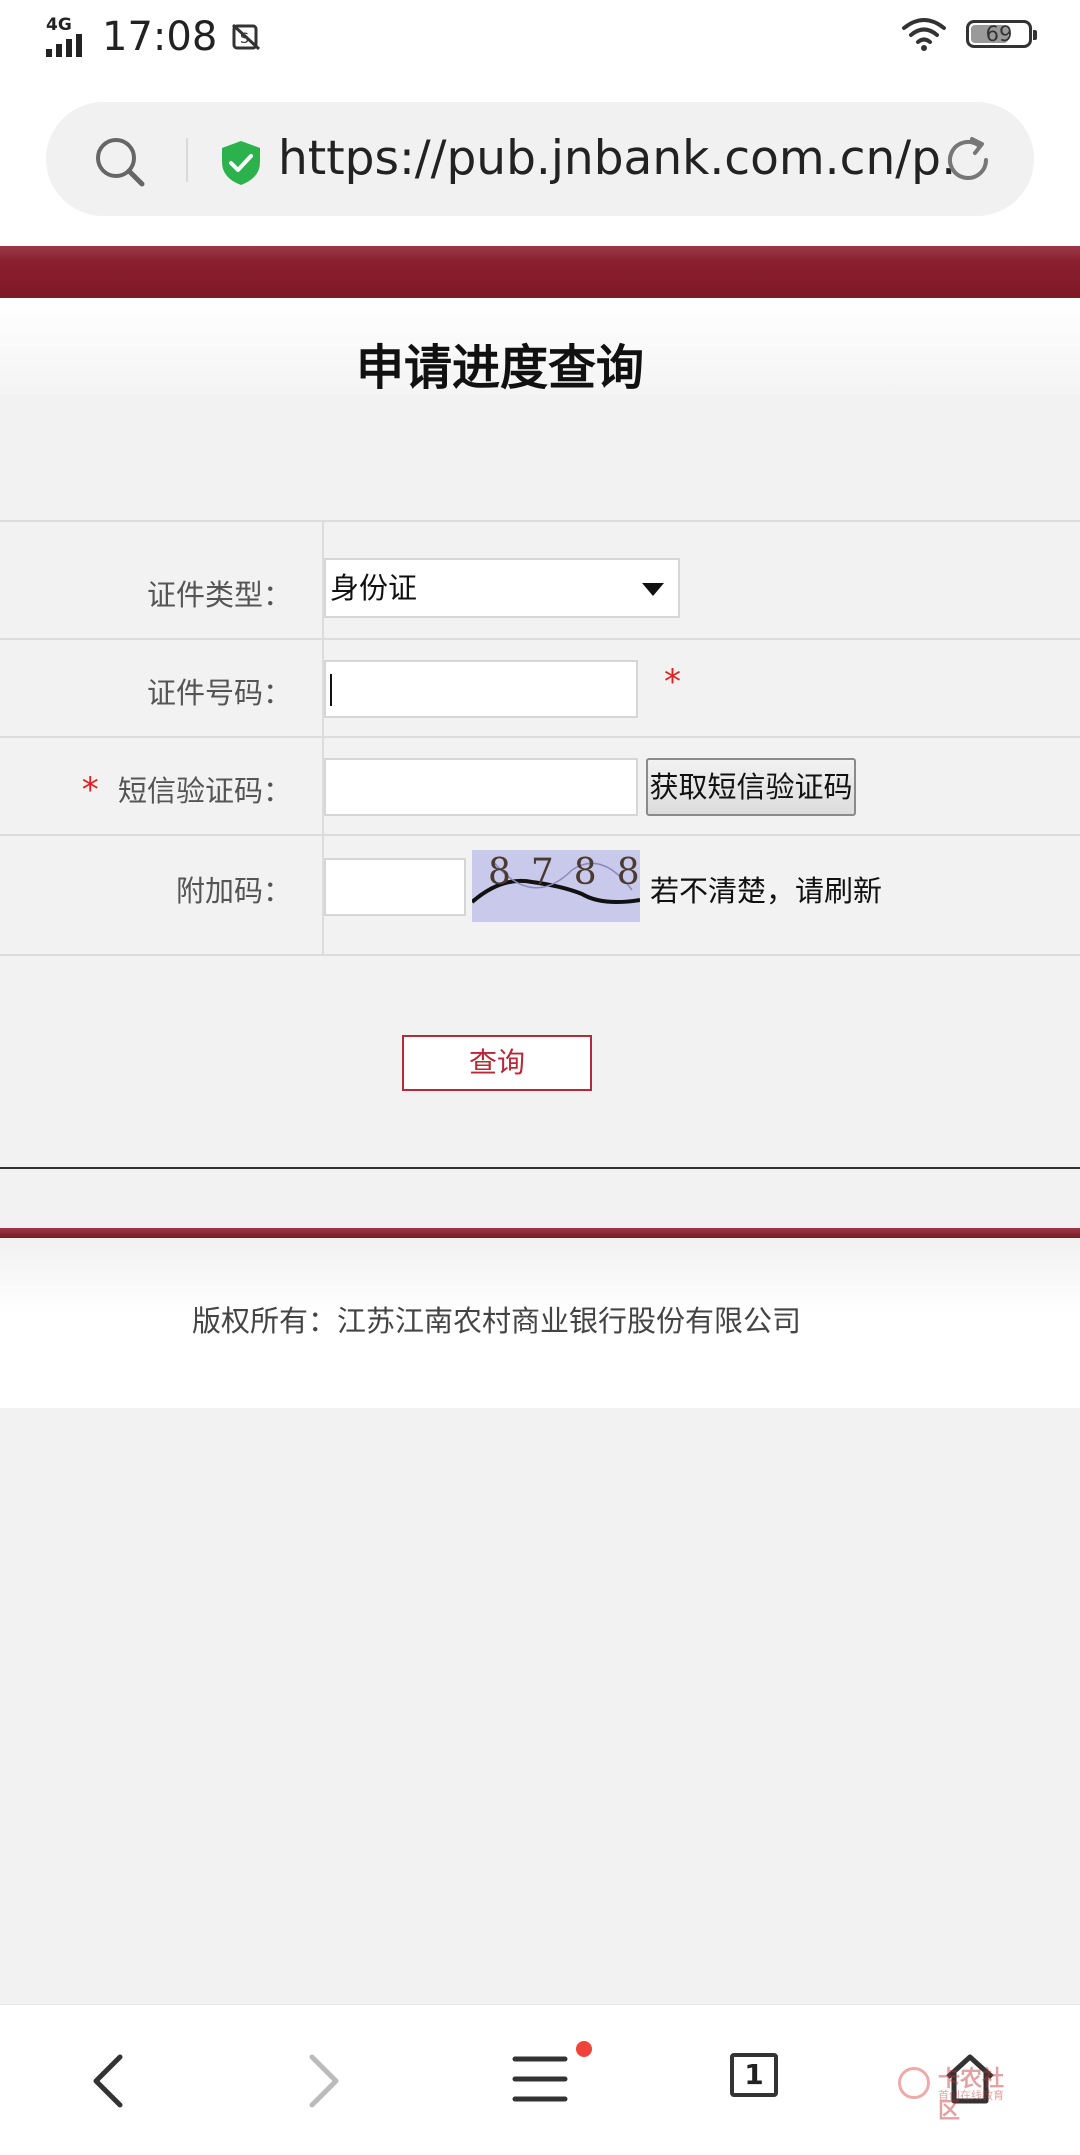 The height and width of the screenshot is (2155, 1080). I want to click on tabs-button: 1, so click(754, 2075).